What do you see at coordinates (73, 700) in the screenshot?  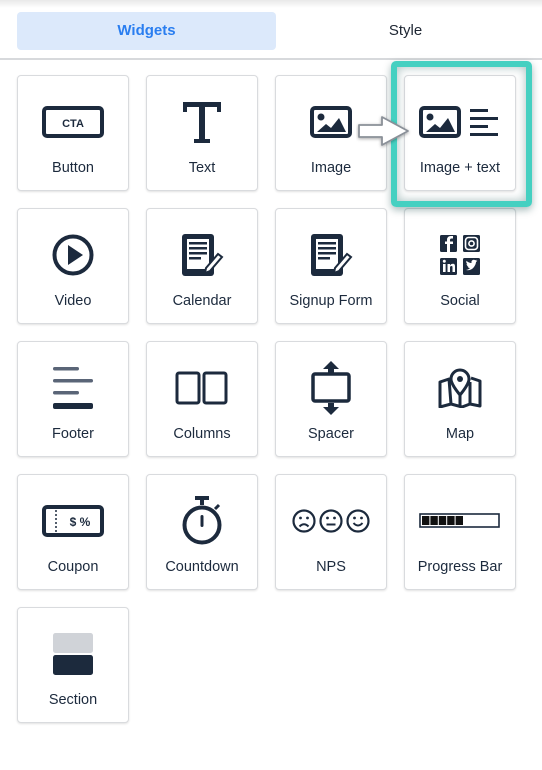 I see `widget-label: Section` at bounding box center [73, 700].